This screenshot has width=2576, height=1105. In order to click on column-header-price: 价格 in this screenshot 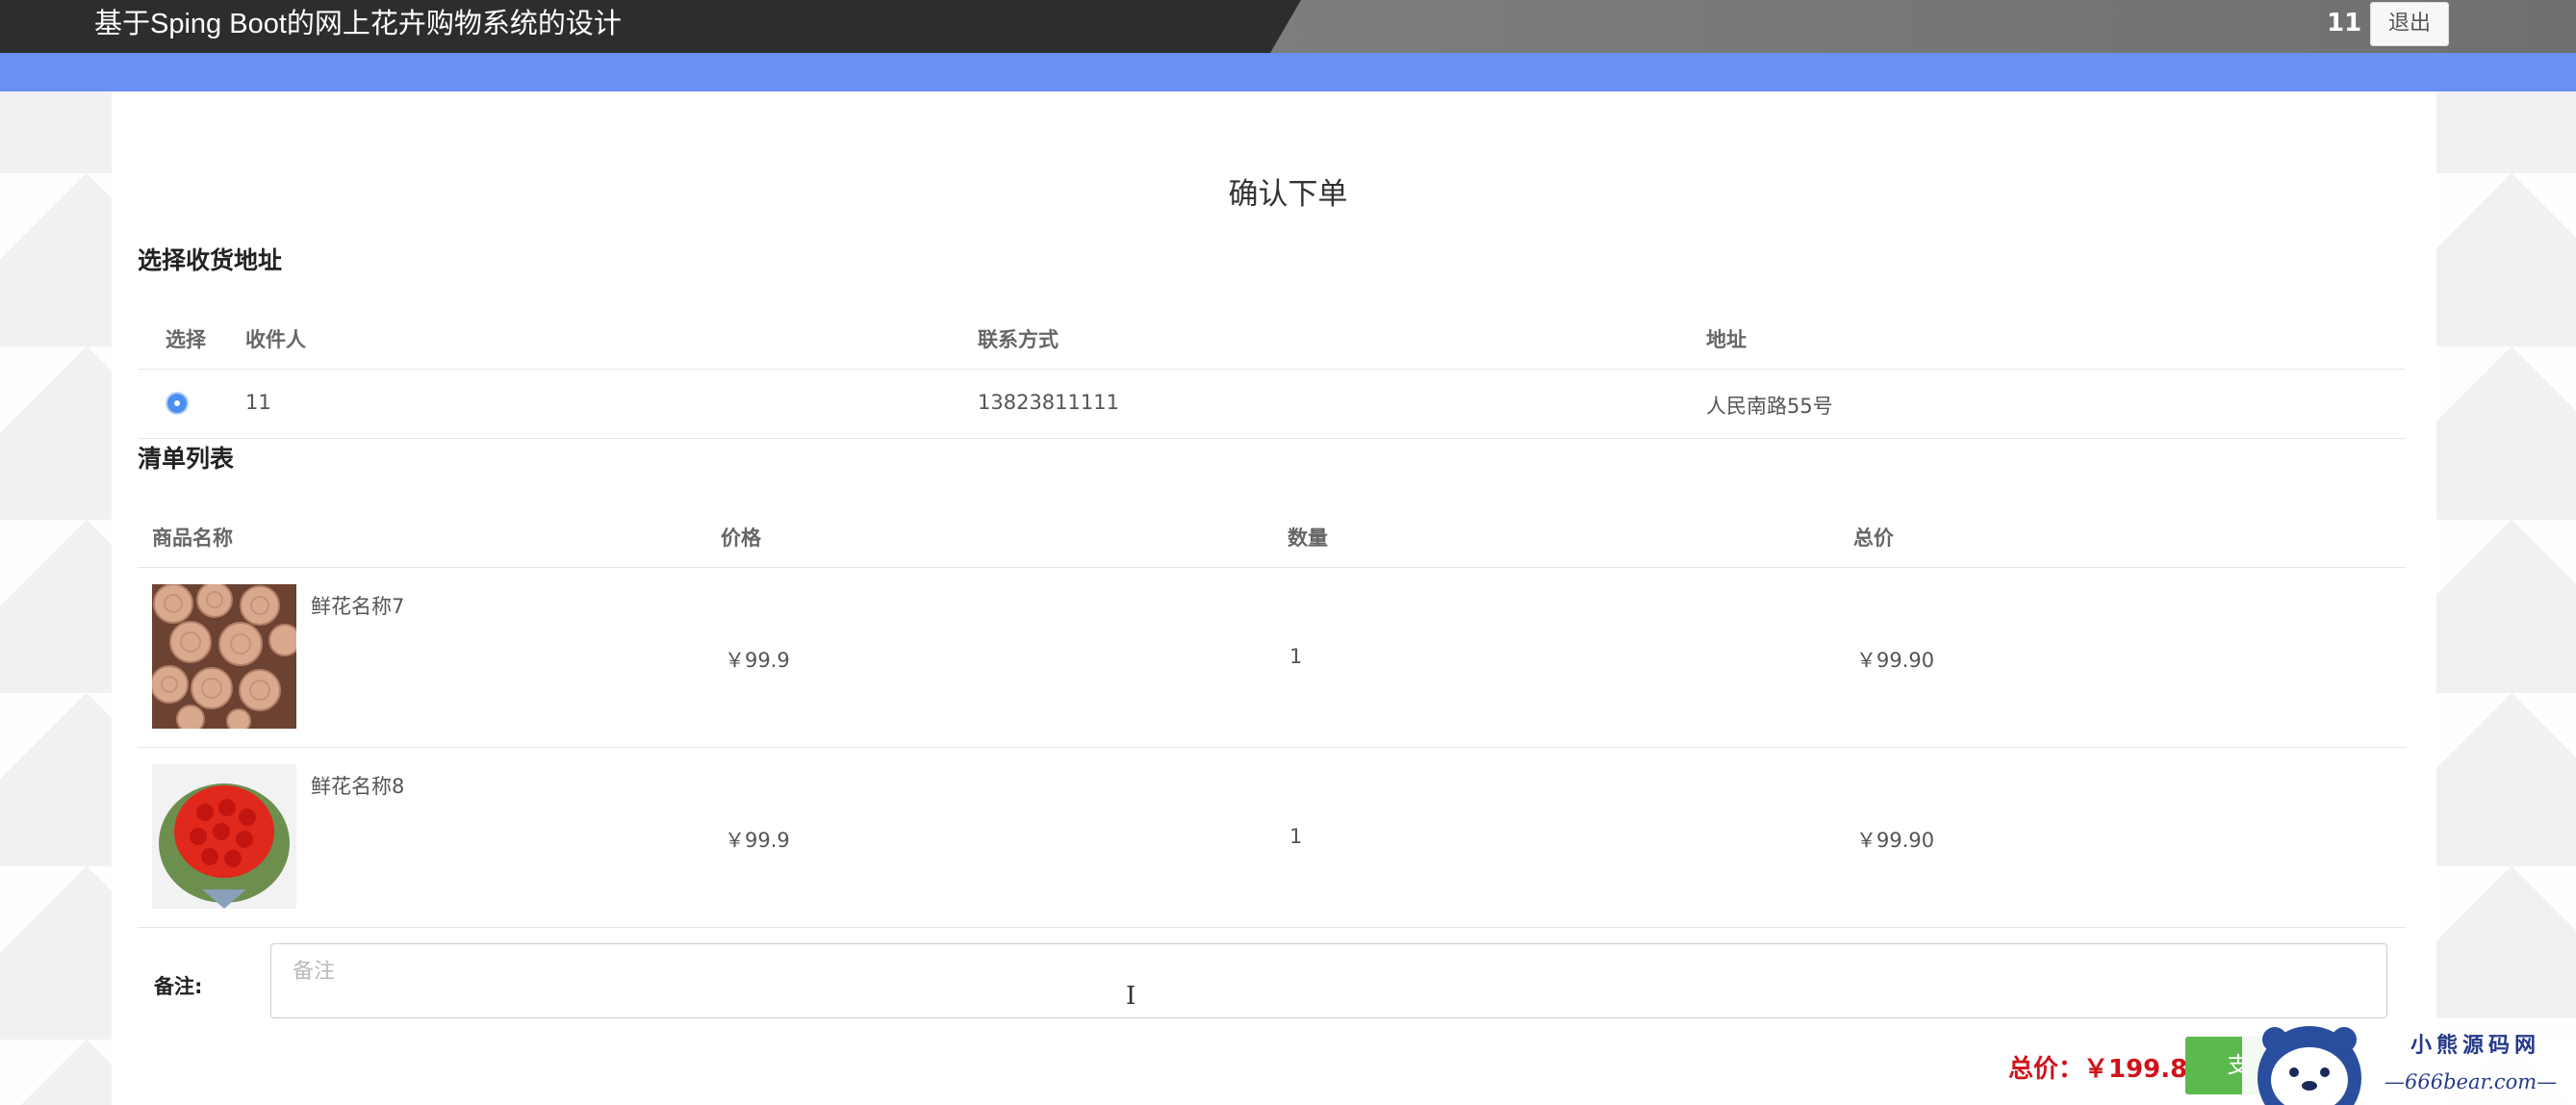, I will do `click(741, 538)`.